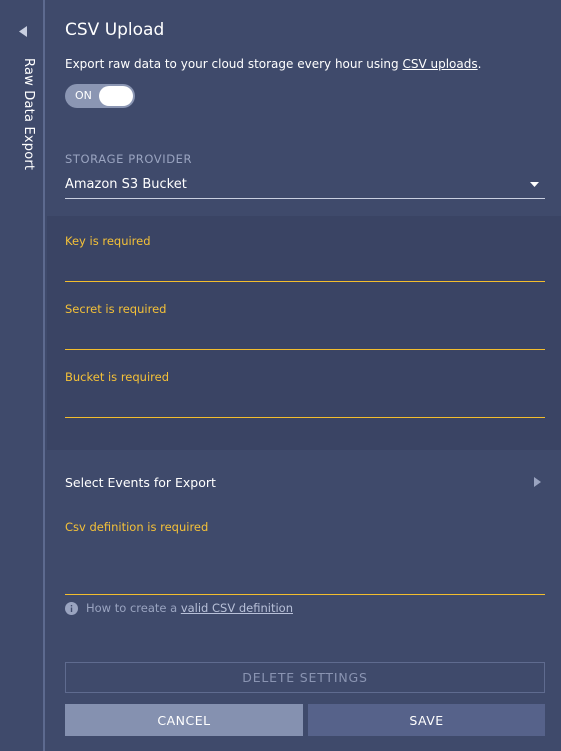 The height and width of the screenshot is (751, 561). I want to click on cancel-button: CANCEL, so click(184, 720).